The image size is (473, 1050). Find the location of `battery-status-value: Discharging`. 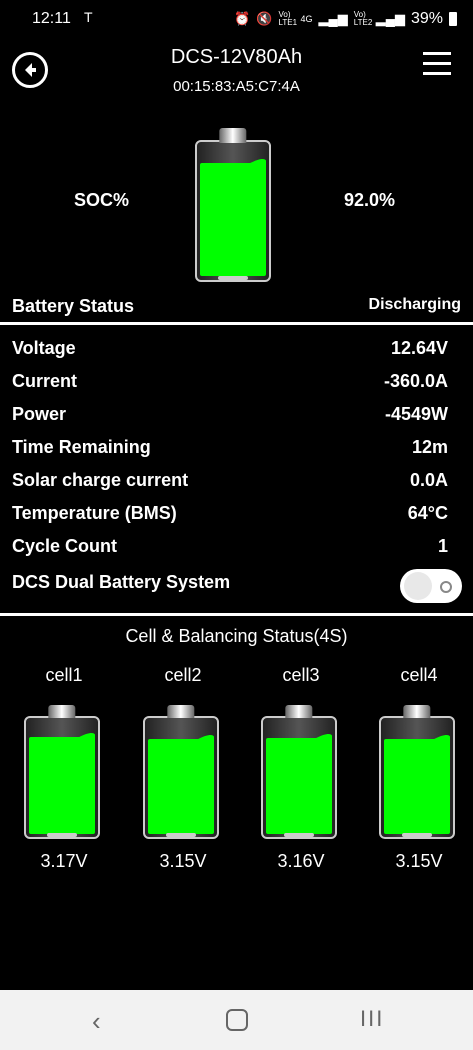

battery-status-value: Discharging is located at coordinates (414, 304).